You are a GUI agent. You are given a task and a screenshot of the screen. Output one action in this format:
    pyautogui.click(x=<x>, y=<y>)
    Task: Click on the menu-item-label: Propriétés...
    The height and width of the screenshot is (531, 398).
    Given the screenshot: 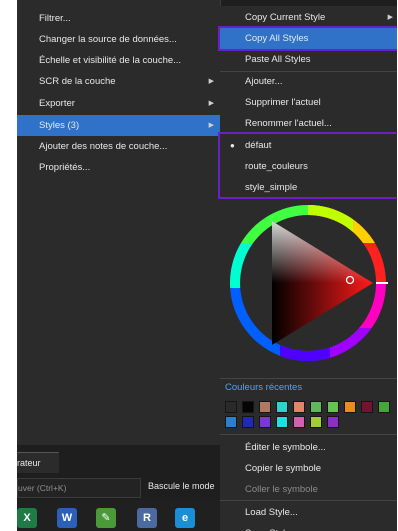 What is the action you would take?
    pyautogui.click(x=65, y=167)
    